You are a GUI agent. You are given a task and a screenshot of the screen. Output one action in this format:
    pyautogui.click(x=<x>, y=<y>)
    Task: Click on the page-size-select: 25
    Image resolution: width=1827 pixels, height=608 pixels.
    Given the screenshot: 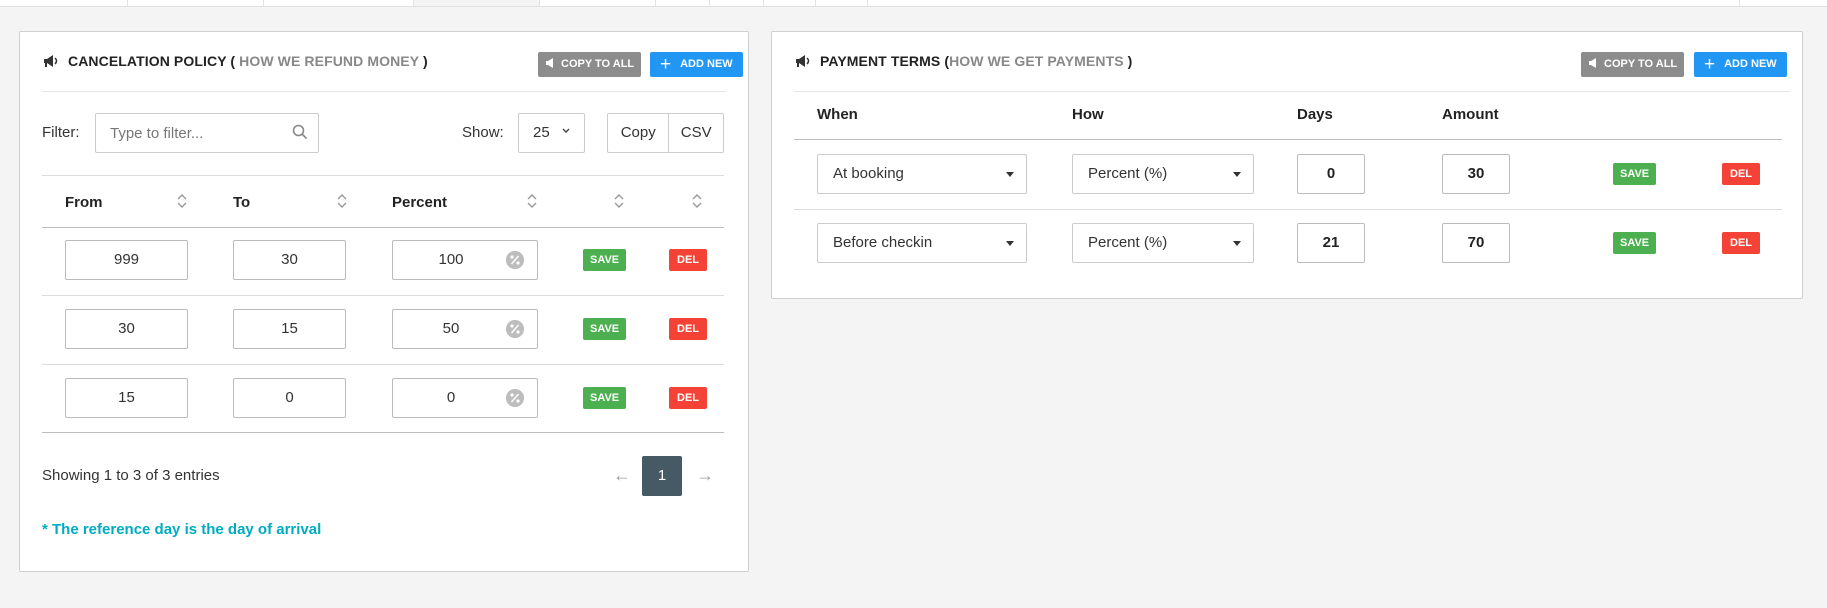 What is the action you would take?
    pyautogui.click(x=551, y=133)
    